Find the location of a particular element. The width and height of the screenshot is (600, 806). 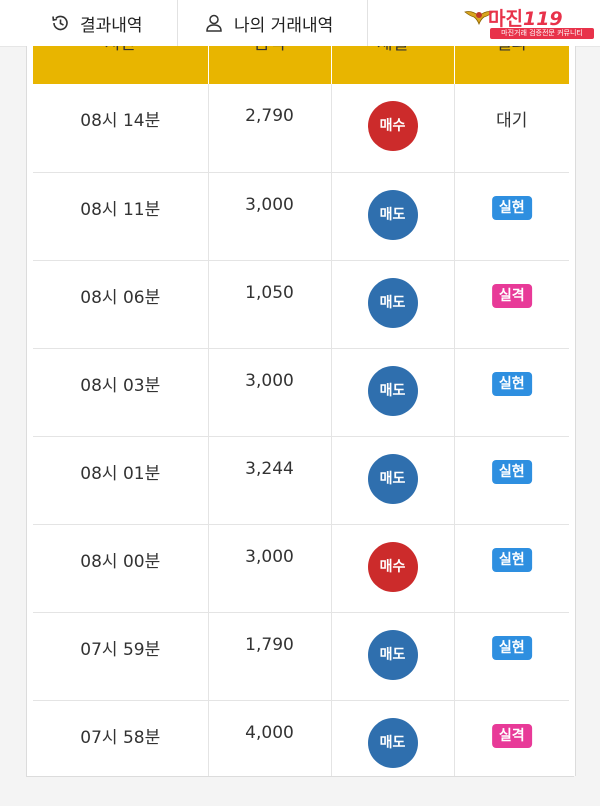

tab-bar: 결과내역 나의 거래내역 마진119 마진거래 검증전문 커뮤니티 is located at coordinates (300, 23).